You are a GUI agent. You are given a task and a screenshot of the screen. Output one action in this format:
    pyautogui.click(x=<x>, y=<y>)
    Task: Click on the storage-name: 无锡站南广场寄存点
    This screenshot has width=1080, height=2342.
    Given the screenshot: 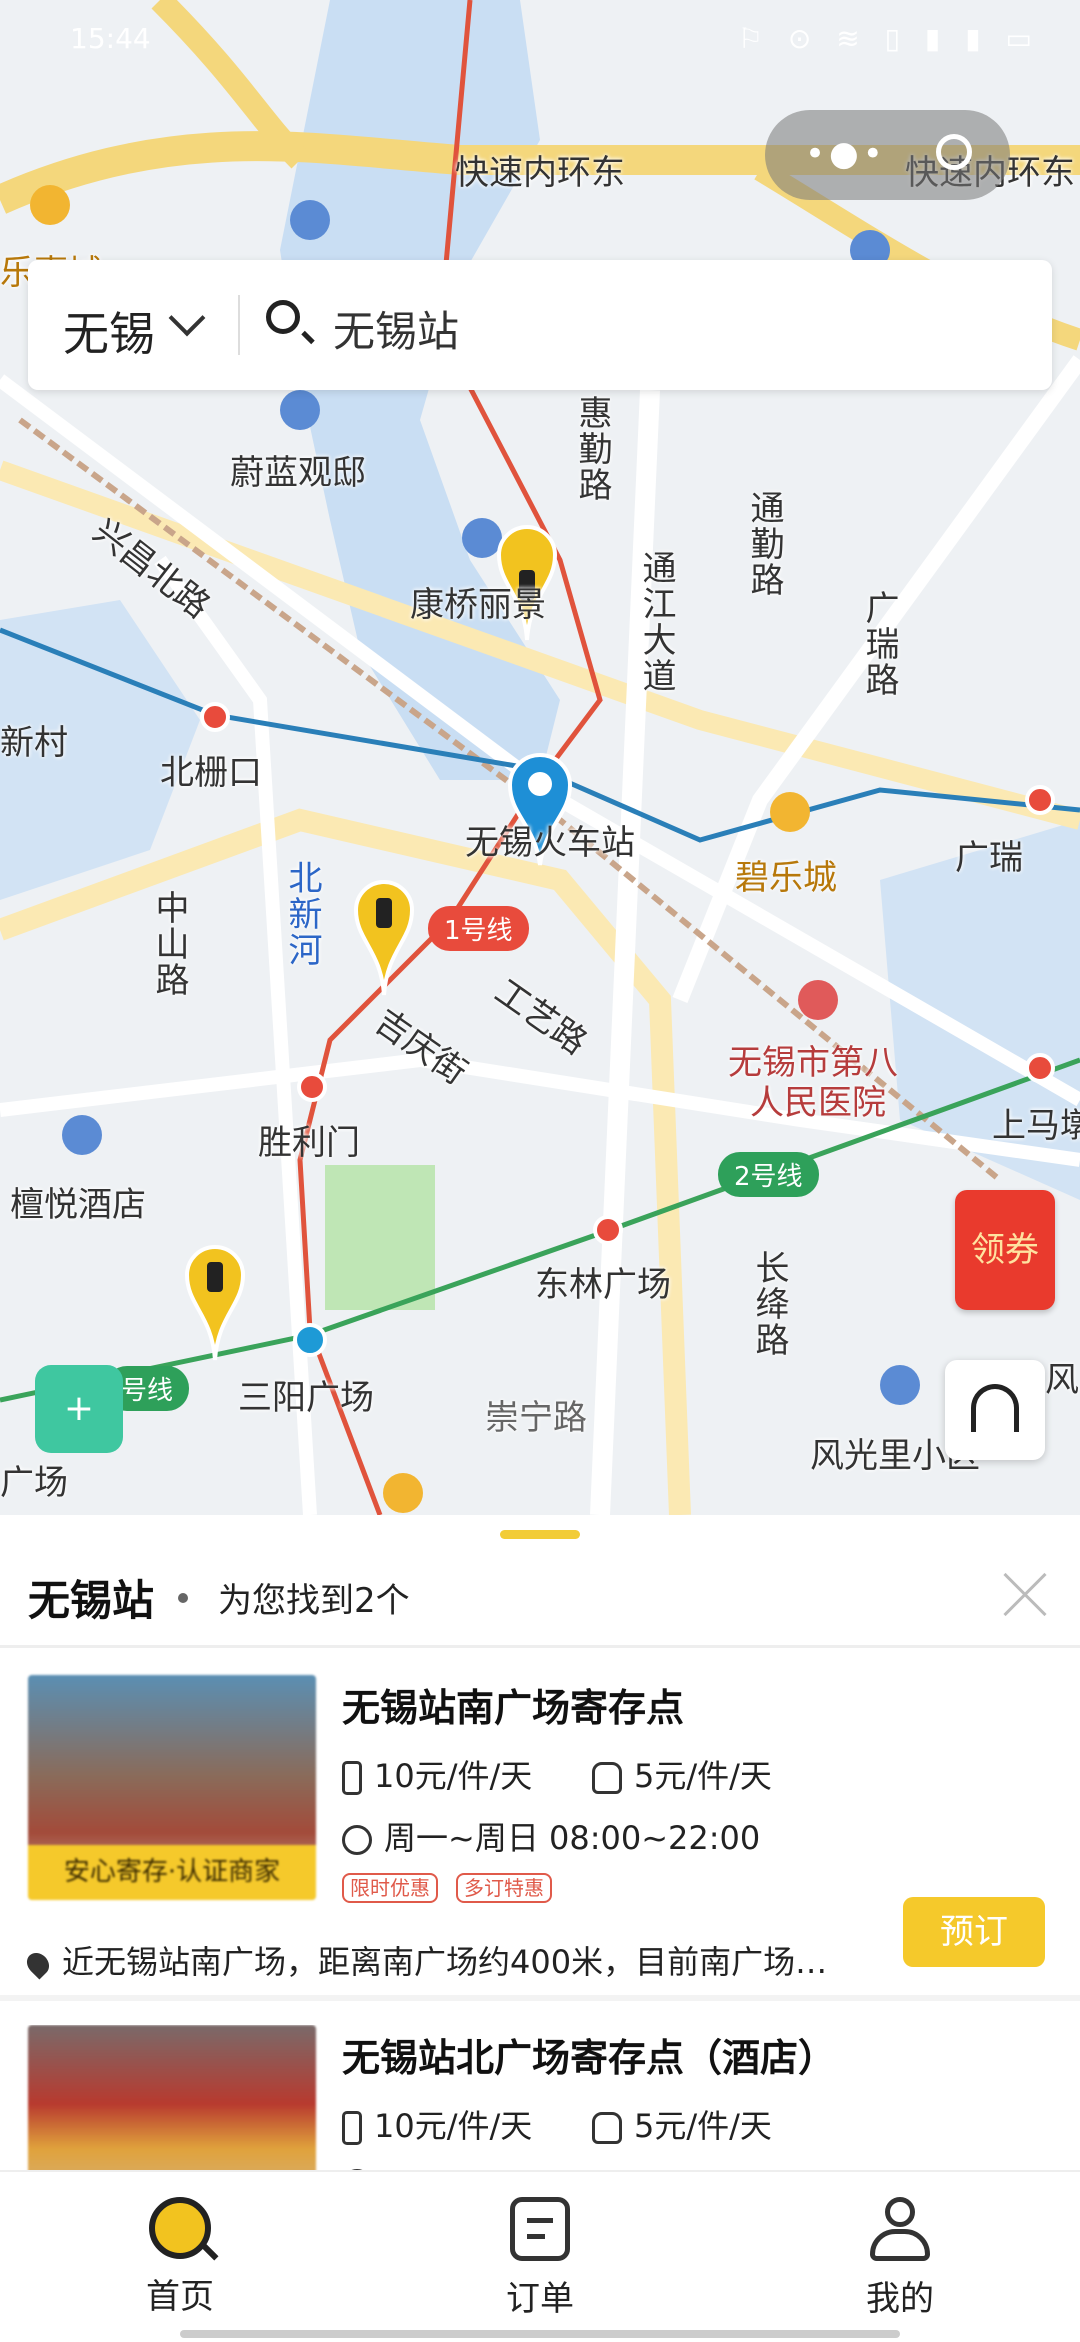 What is the action you would take?
    pyautogui.click(x=513, y=1708)
    